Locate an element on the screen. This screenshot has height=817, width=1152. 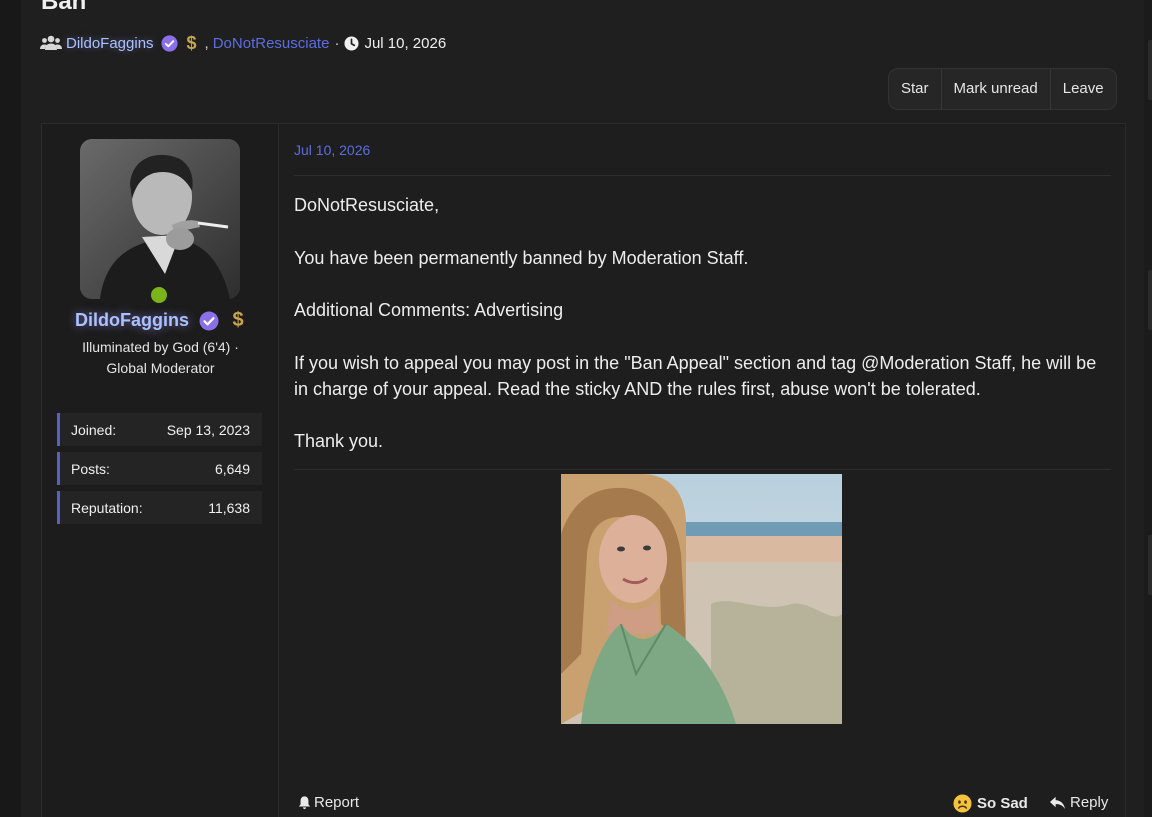
reaction-button: So Sad is located at coordinates (990, 803).